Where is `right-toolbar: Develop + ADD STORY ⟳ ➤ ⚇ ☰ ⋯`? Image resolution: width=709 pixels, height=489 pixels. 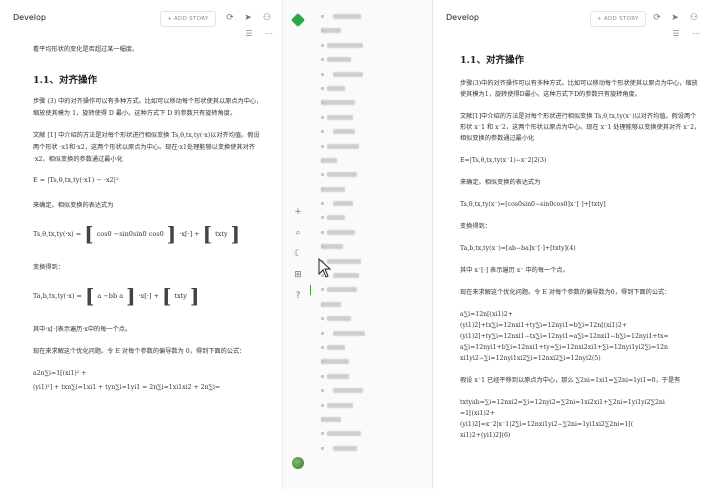 right-toolbar: Develop + ADD STORY ⟳ ➤ ⚇ ☰ ⋯ is located at coordinates (571, 19).